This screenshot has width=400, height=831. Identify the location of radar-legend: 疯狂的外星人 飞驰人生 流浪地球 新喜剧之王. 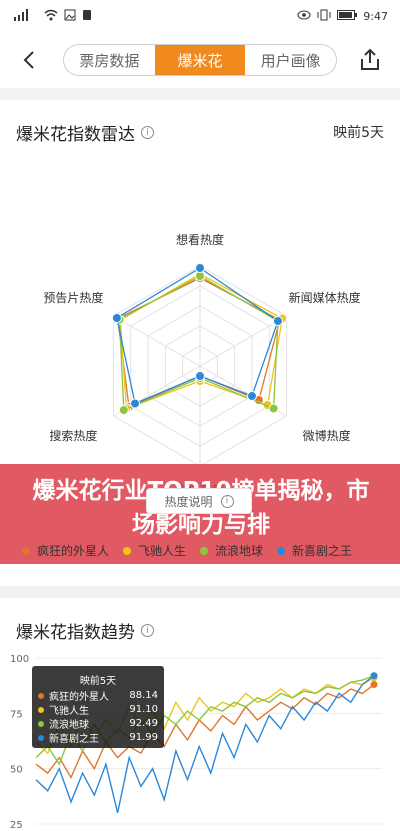
(187, 550).